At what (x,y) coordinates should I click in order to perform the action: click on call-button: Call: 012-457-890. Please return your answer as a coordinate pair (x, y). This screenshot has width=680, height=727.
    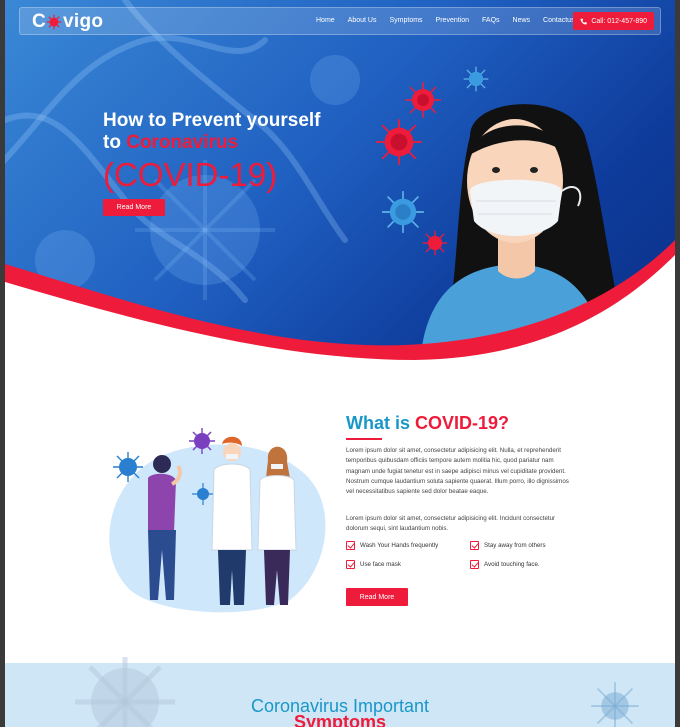
    Looking at the image, I should click on (613, 21).